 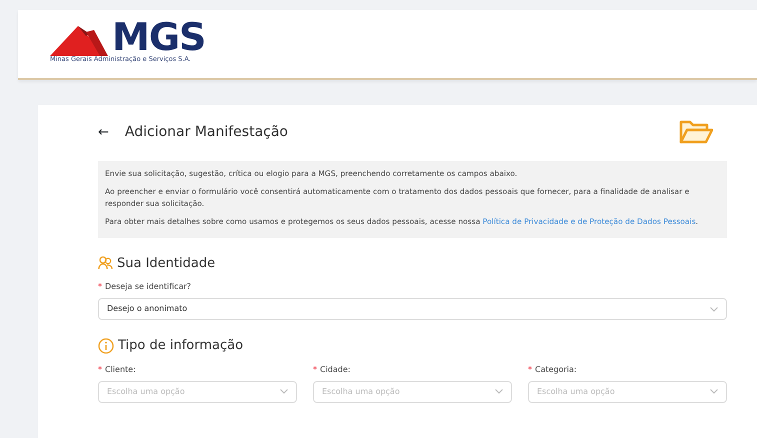 What do you see at coordinates (103, 132) in the screenshot?
I see `back-button: ←` at bounding box center [103, 132].